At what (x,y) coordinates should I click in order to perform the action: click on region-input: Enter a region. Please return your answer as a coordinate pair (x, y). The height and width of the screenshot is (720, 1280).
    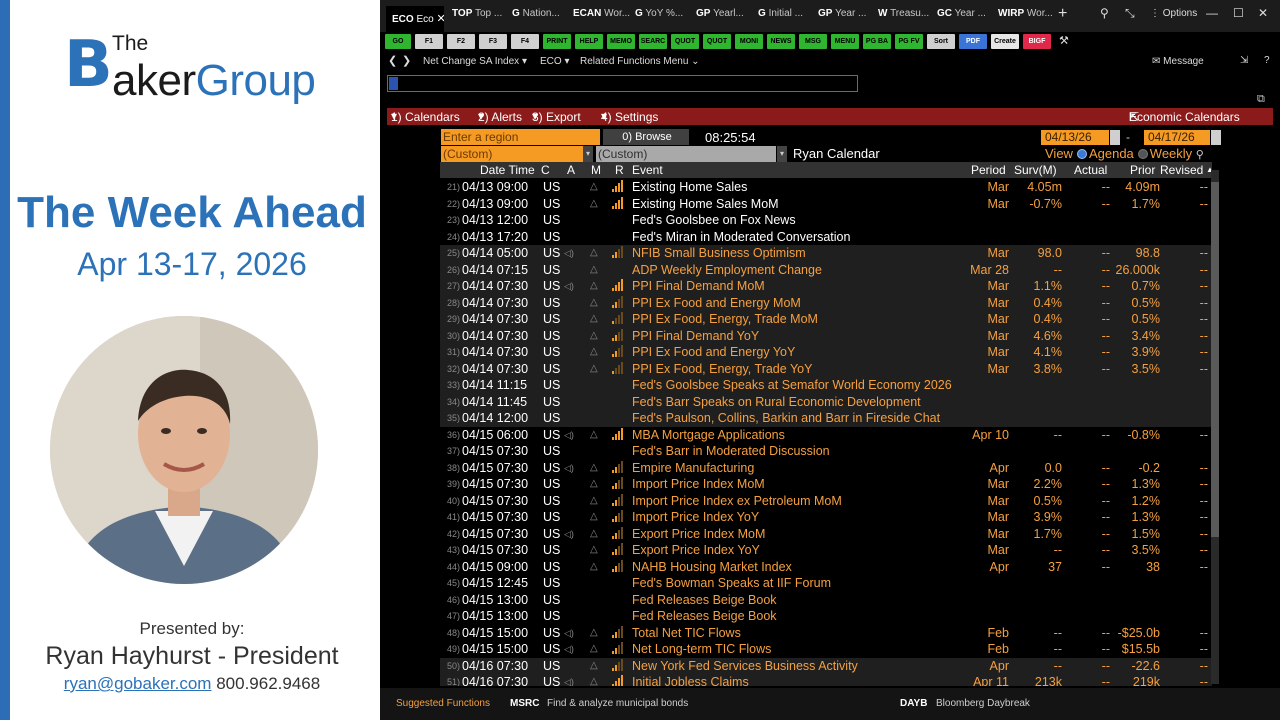
    Looking at the image, I should click on (520, 137).